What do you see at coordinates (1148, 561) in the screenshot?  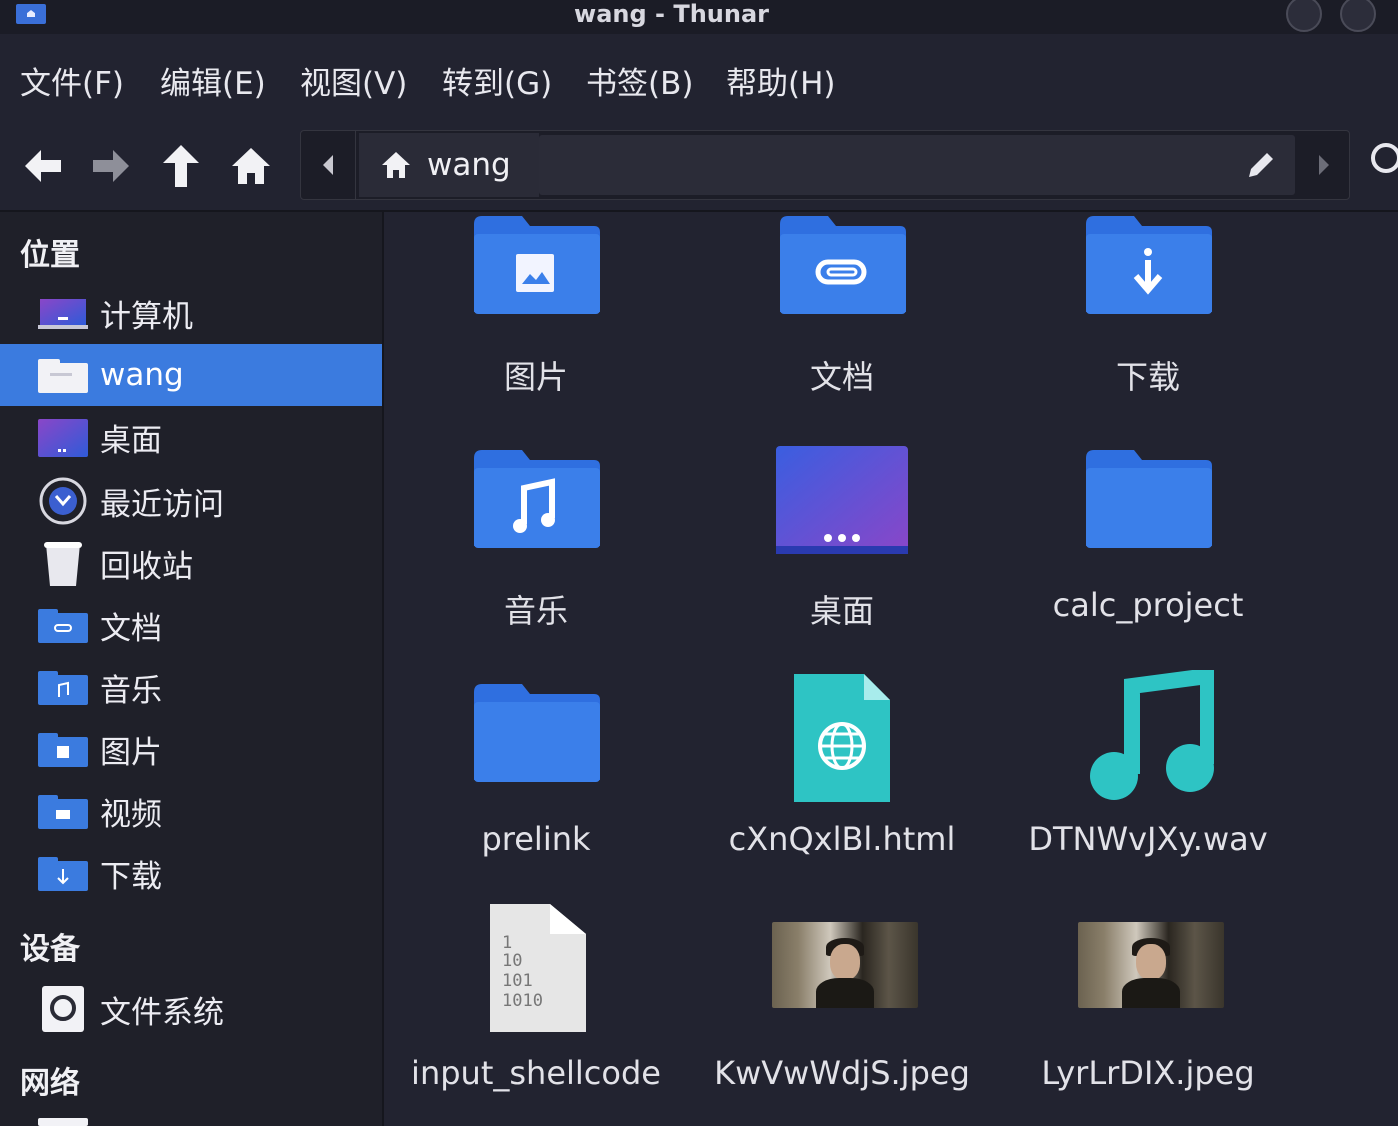 I see `file-item: calc_project` at bounding box center [1148, 561].